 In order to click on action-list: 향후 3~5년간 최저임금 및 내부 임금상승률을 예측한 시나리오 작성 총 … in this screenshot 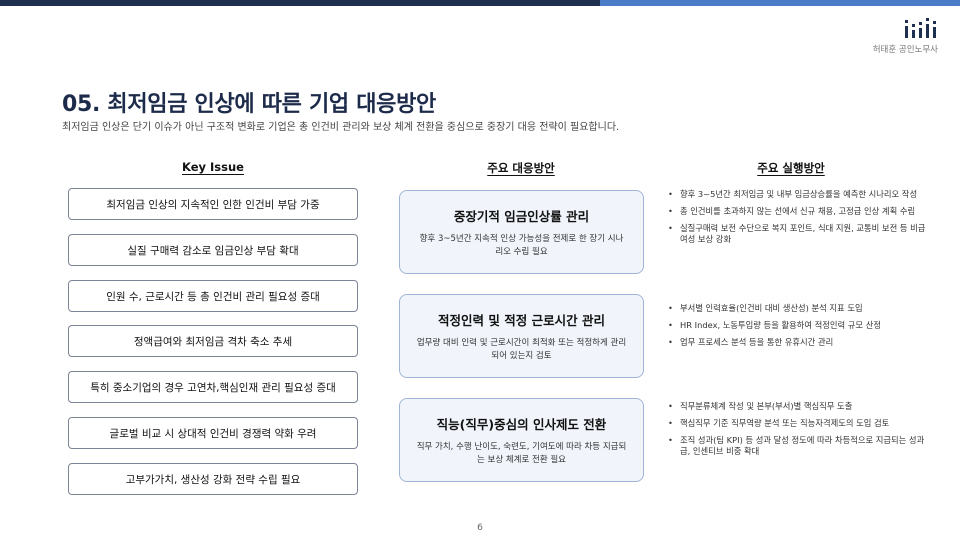, I will do `click(799, 220)`.